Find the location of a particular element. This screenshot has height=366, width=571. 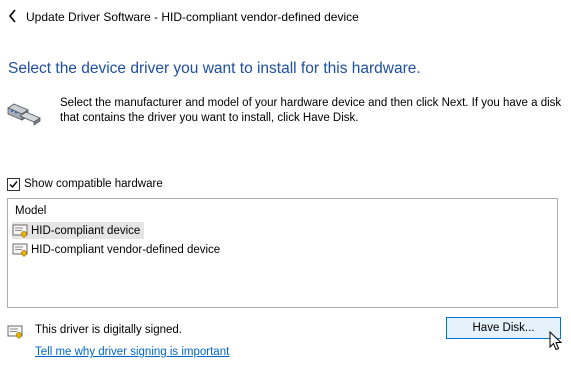

list-item-hid-compliant-device: HID-compliant device is located at coordinates (78, 230).